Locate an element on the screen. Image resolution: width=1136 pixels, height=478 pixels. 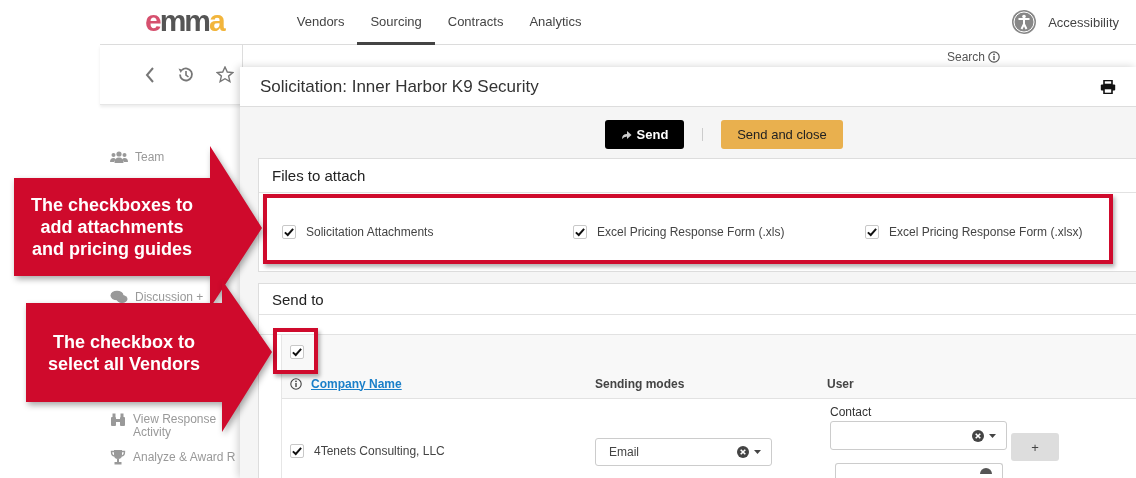
send-and-close-button: Send and close is located at coordinates (782, 134).